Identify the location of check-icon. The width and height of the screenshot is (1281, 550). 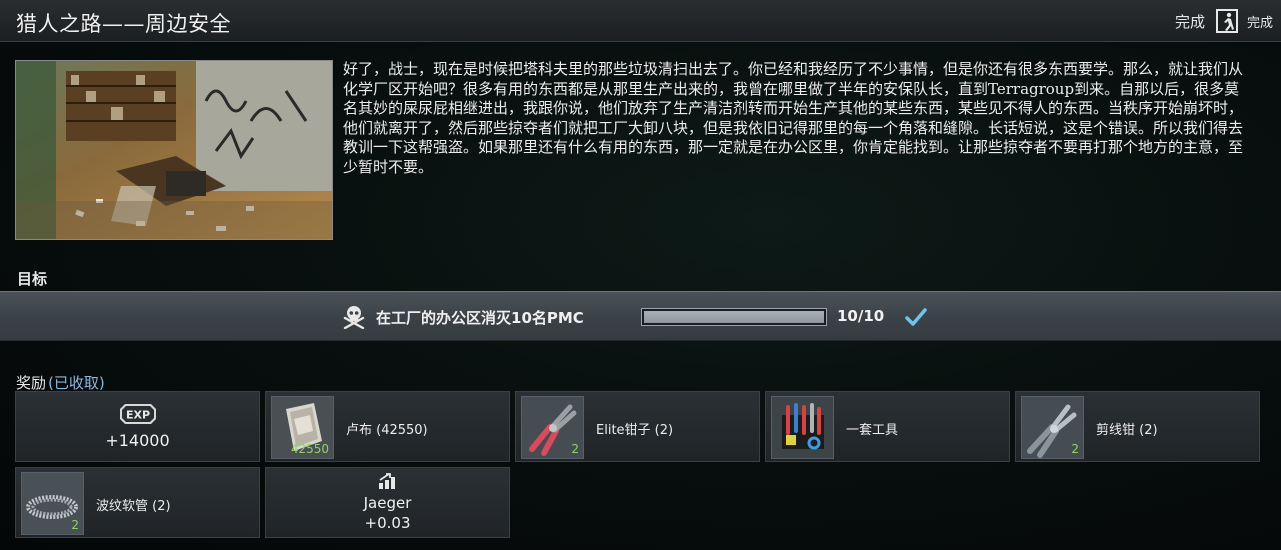
(916, 317).